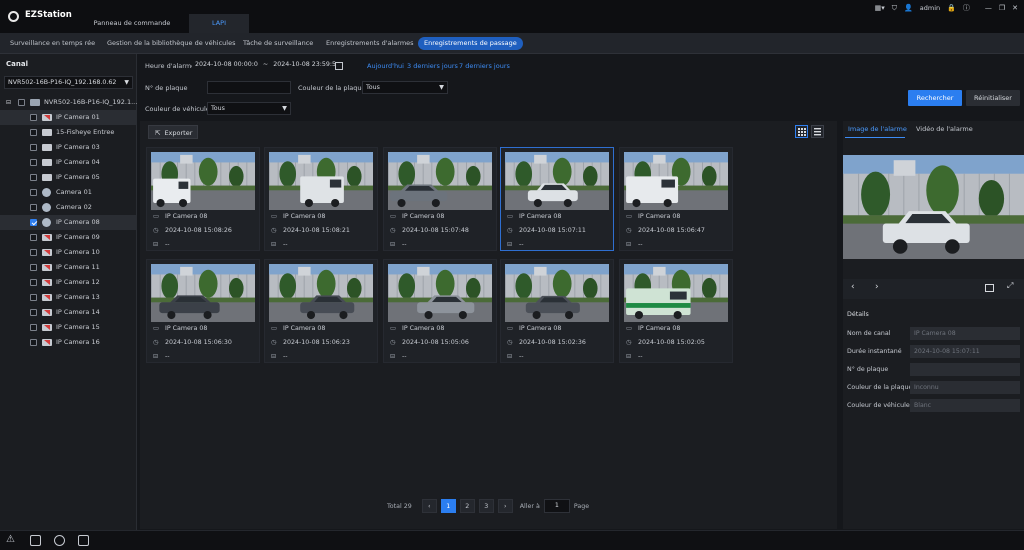  What do you see at coordinates (68, 177) in the screenshot?
I see `channel-item: IP Camera 05` at bounding box center [68, 177].